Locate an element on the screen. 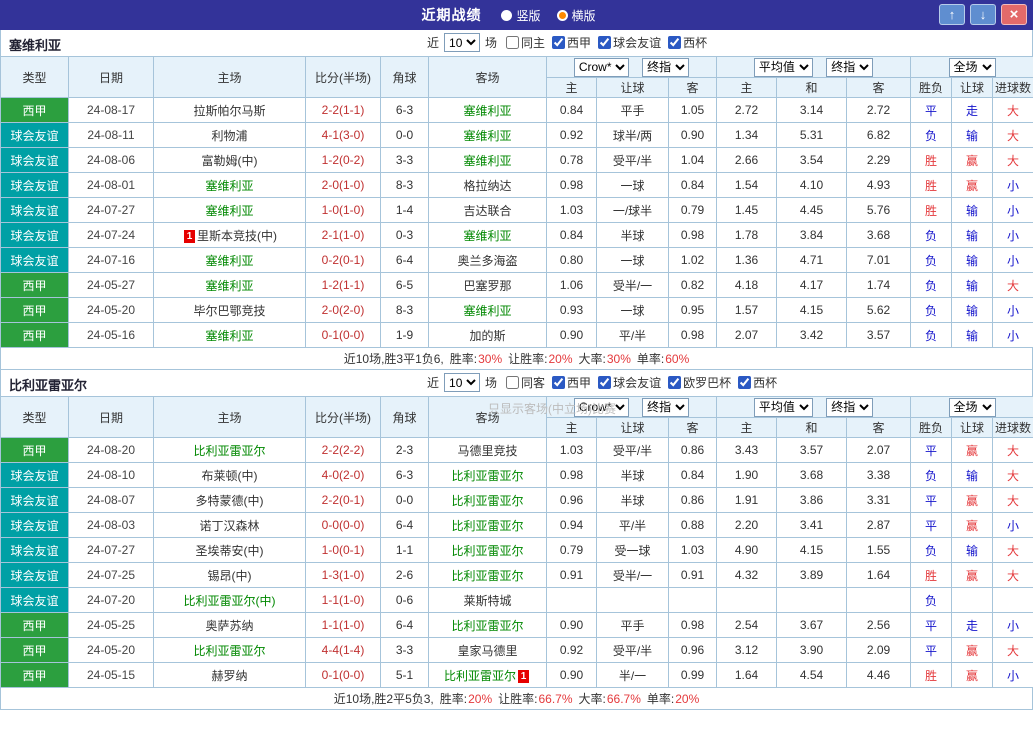 This screenshot has width=1033, height=733. radio-horizontal-layout: 横版 is located at coordinates (576, 15).